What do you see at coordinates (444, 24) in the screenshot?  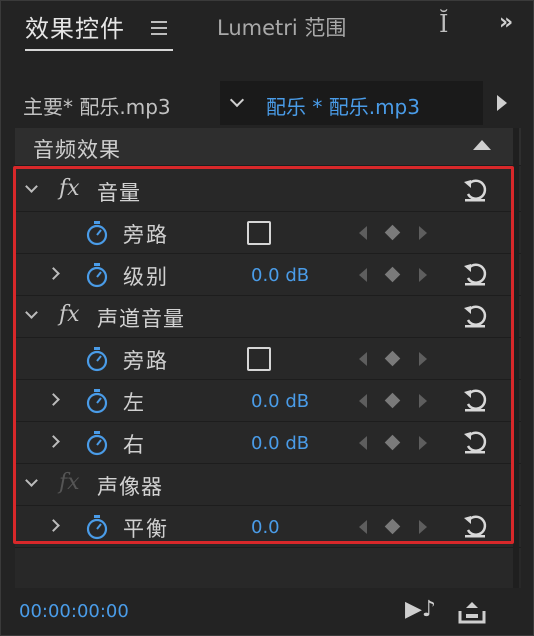 I see `text-cursor-icon: Ĭ` at bounding box center [444, 24].